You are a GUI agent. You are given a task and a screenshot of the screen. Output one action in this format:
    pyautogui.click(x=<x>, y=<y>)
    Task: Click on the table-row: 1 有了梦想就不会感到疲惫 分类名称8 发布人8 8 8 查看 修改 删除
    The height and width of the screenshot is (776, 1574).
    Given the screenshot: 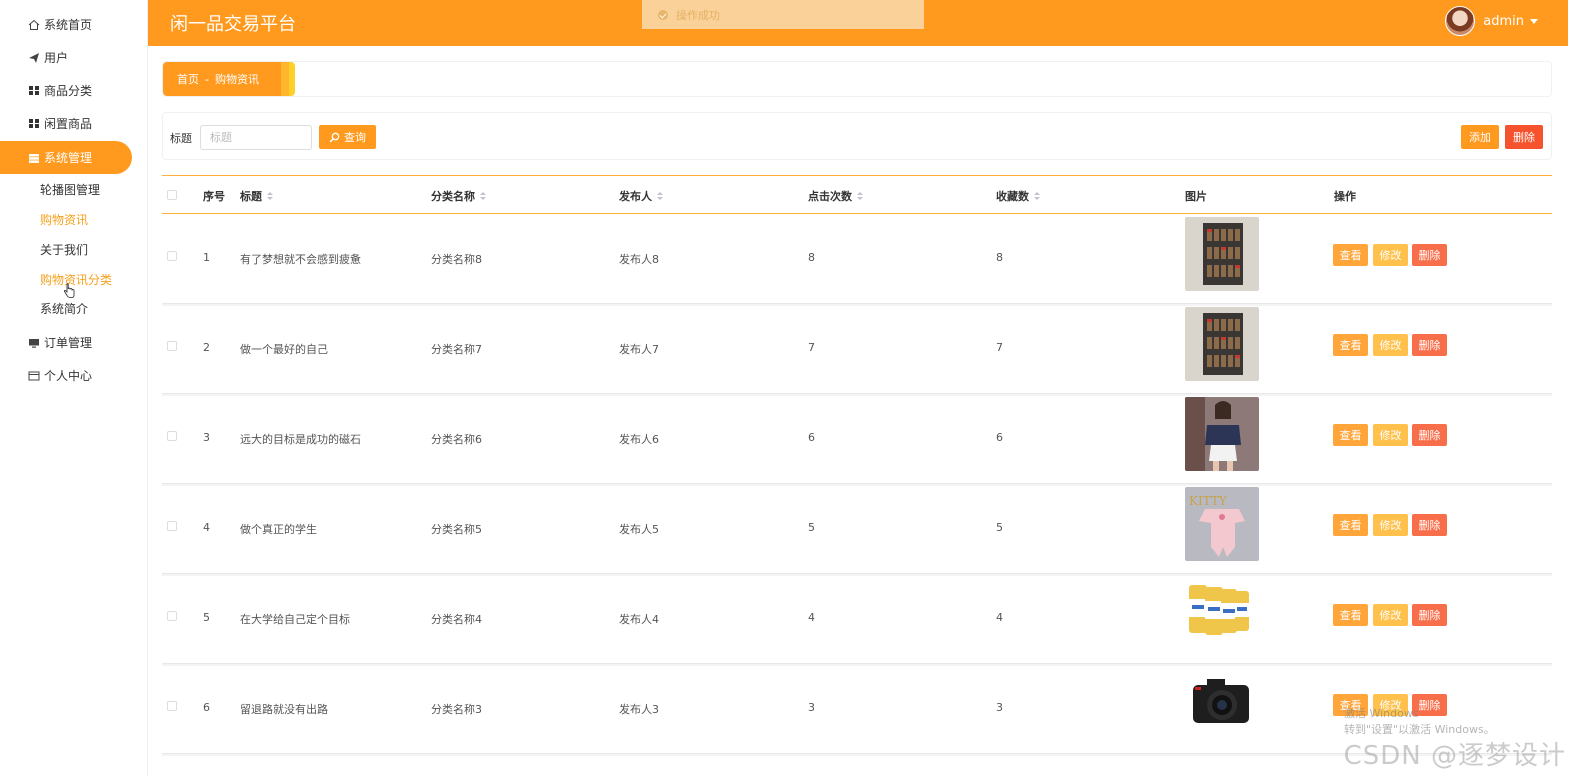 What is the action you would take?
    pyautogui.click(x=857, y=259)
    